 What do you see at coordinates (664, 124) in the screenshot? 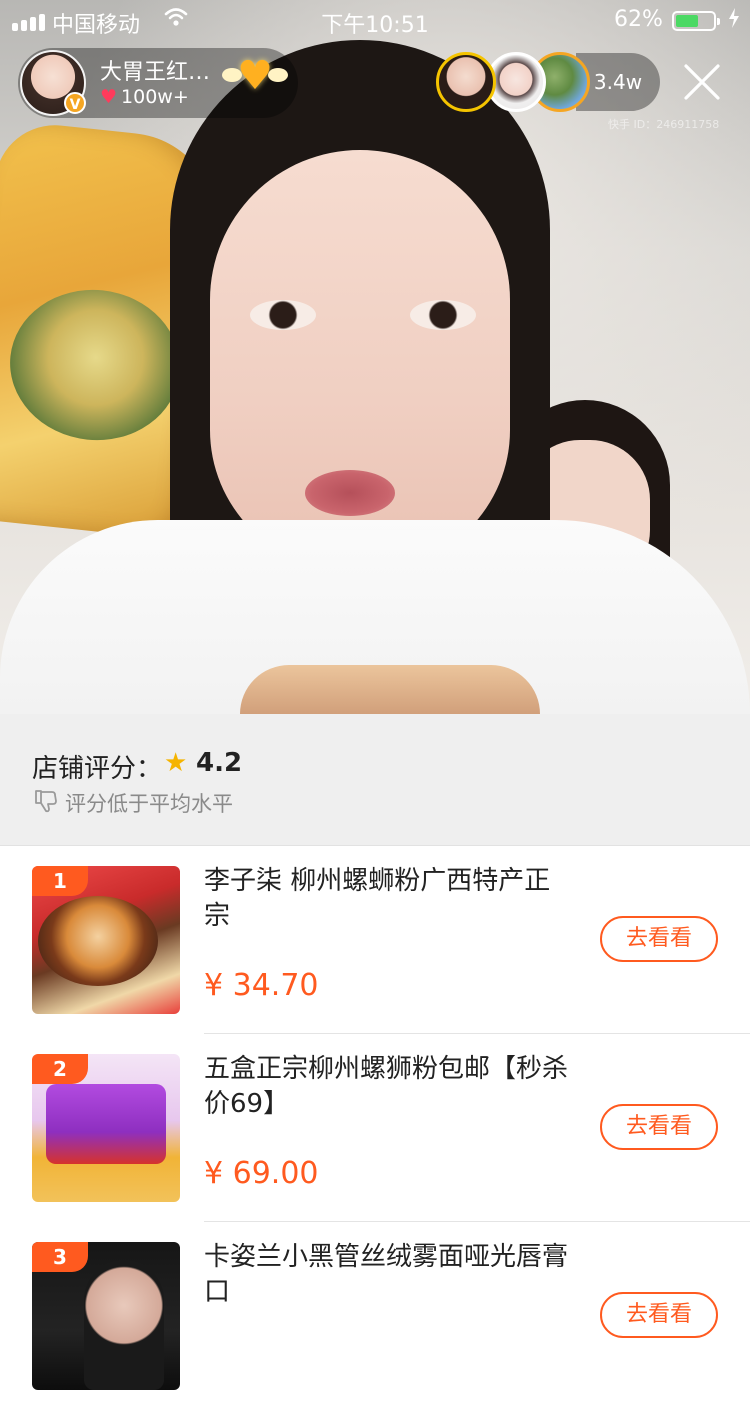
I see `kuaishou-id-watermark: 快手 ID：246911758` at bounding box center [664, 124].